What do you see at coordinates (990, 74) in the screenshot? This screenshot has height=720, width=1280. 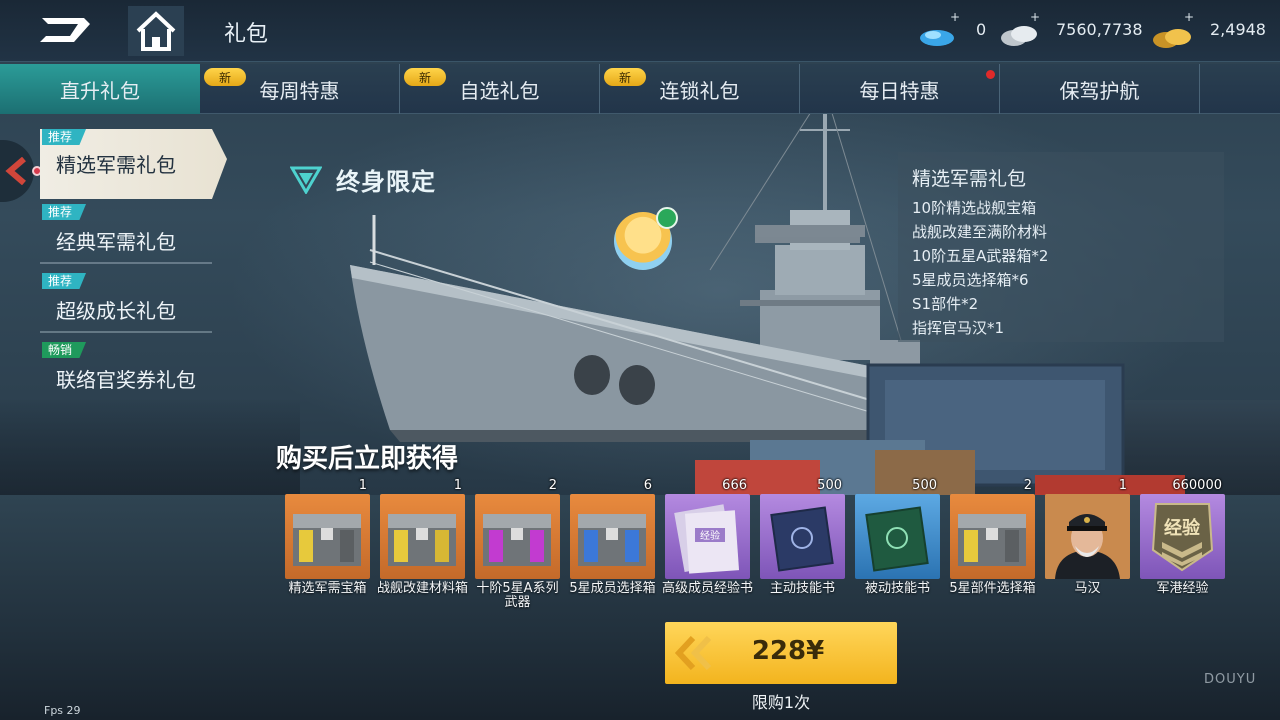 I see `notification-dot` at bounding box center [990, 74].